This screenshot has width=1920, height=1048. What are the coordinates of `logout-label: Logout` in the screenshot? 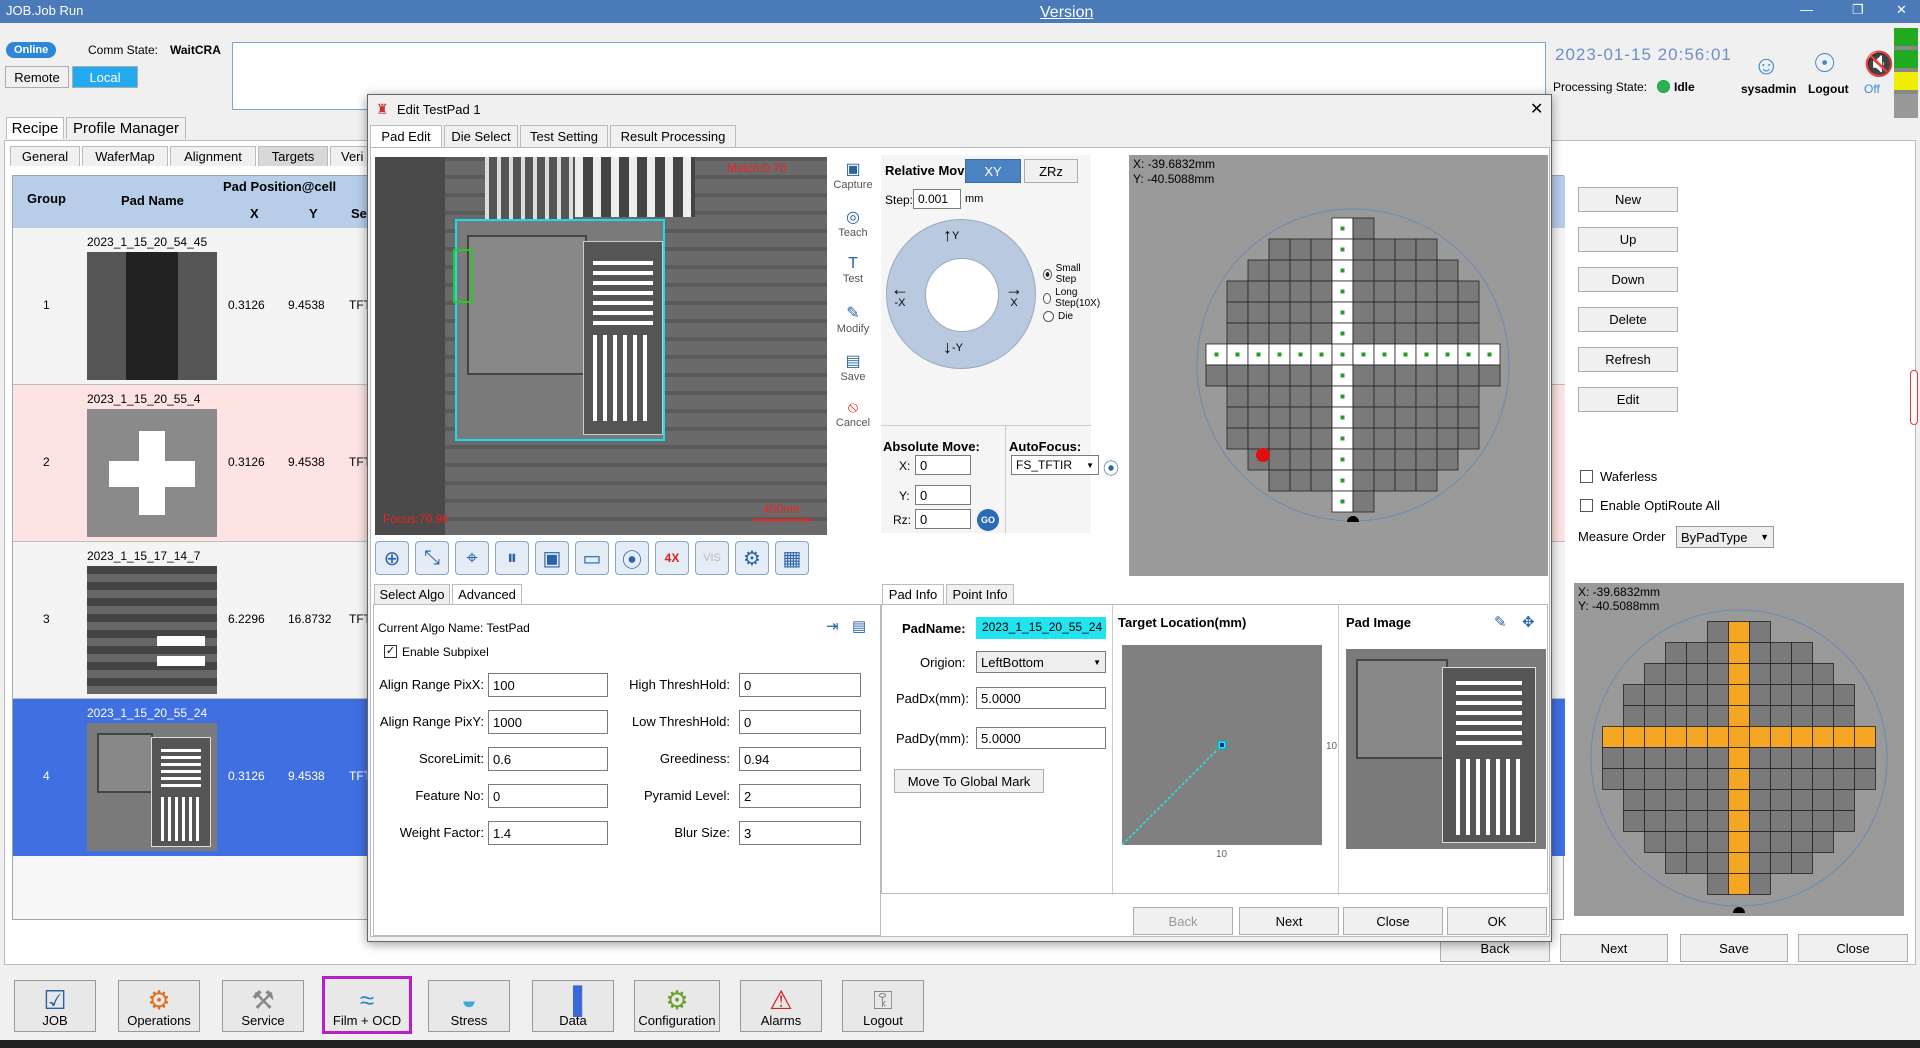 It's located at (1828, 89).